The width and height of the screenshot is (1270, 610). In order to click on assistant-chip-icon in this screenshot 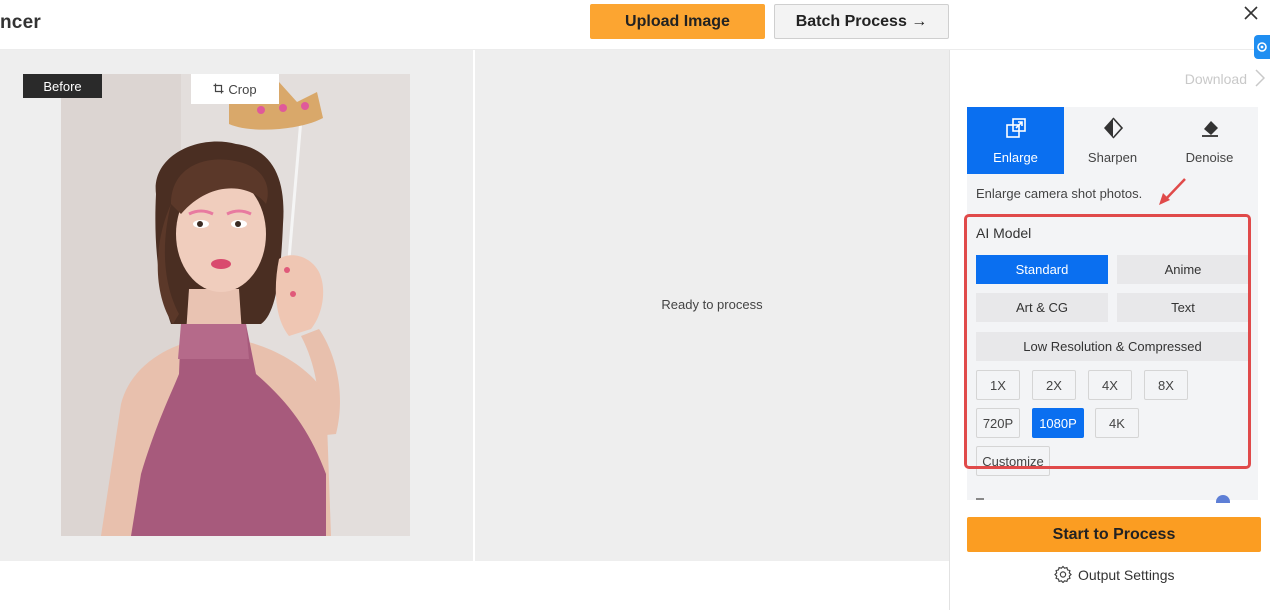, I will do `click(1262, 47)`.